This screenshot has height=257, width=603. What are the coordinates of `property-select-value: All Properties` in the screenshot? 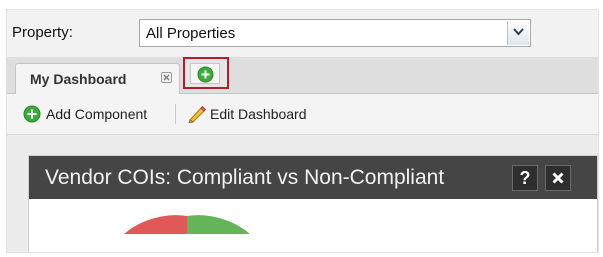 It's located at (191, 33).